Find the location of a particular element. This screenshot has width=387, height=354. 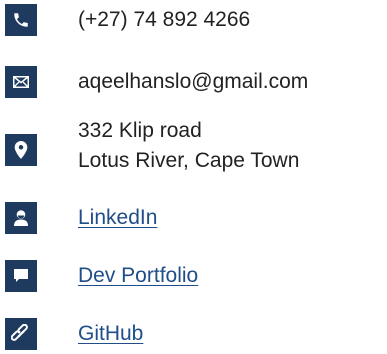

github-link: GitHub is located at coordinates (110, 334).